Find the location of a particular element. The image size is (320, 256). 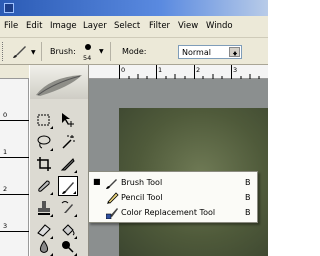

menu-select: Select is located at coordinates (127, 26).